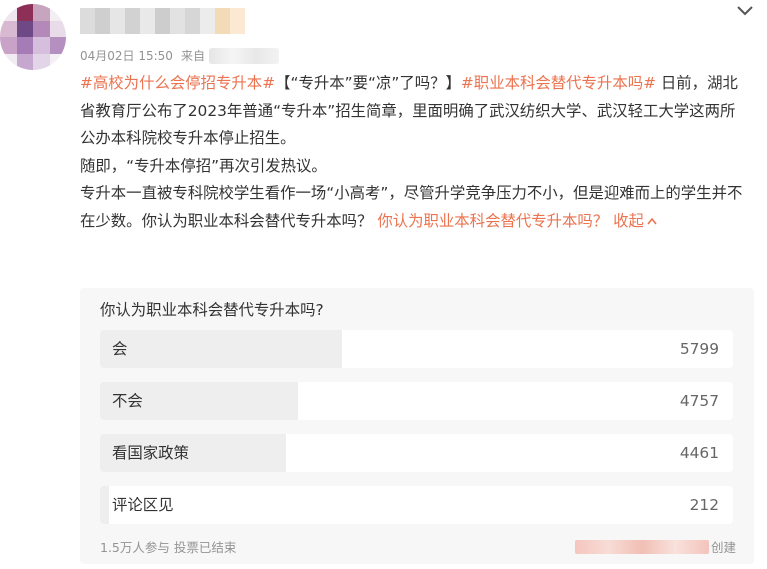 The height and width of the screenshot is (569, 767). Describe the element at coordinates (492, 221) in the screenshot. I see `hashtag-link: 你认为职业本科会替代专升本吗？` at that location.